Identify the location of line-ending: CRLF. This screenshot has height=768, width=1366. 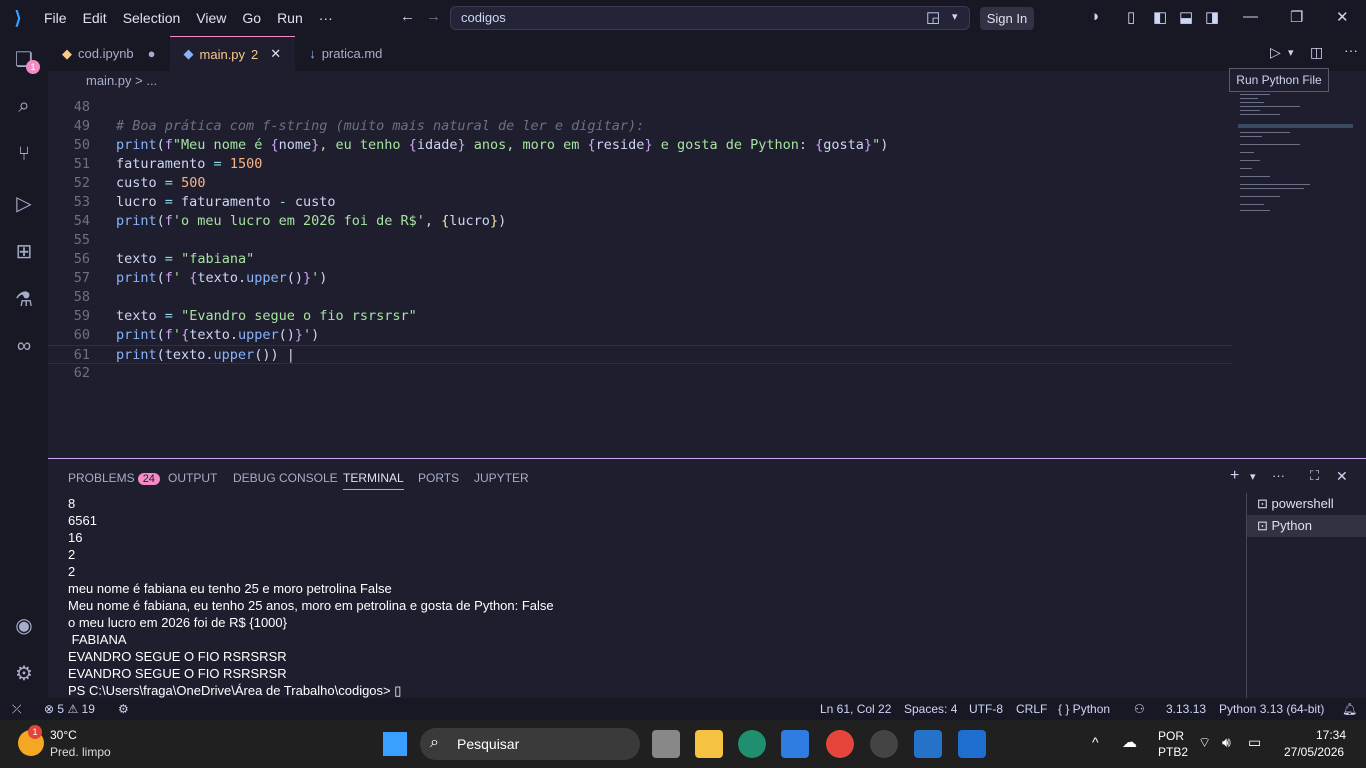
(1031, 709).